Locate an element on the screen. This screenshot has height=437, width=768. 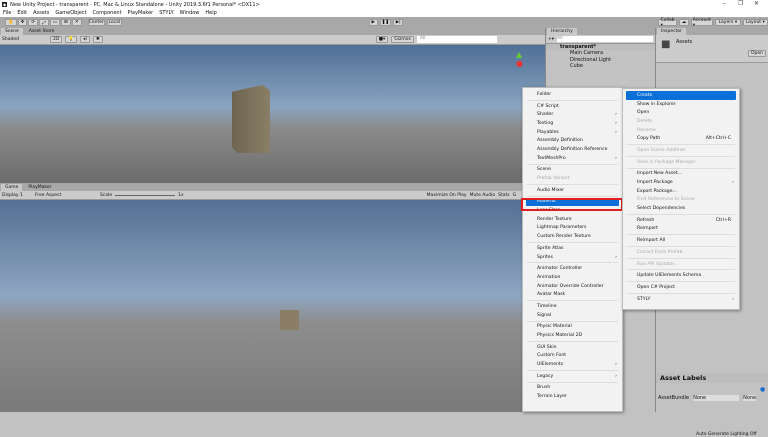
menu-window: Window is located at coordinates (190, 13).